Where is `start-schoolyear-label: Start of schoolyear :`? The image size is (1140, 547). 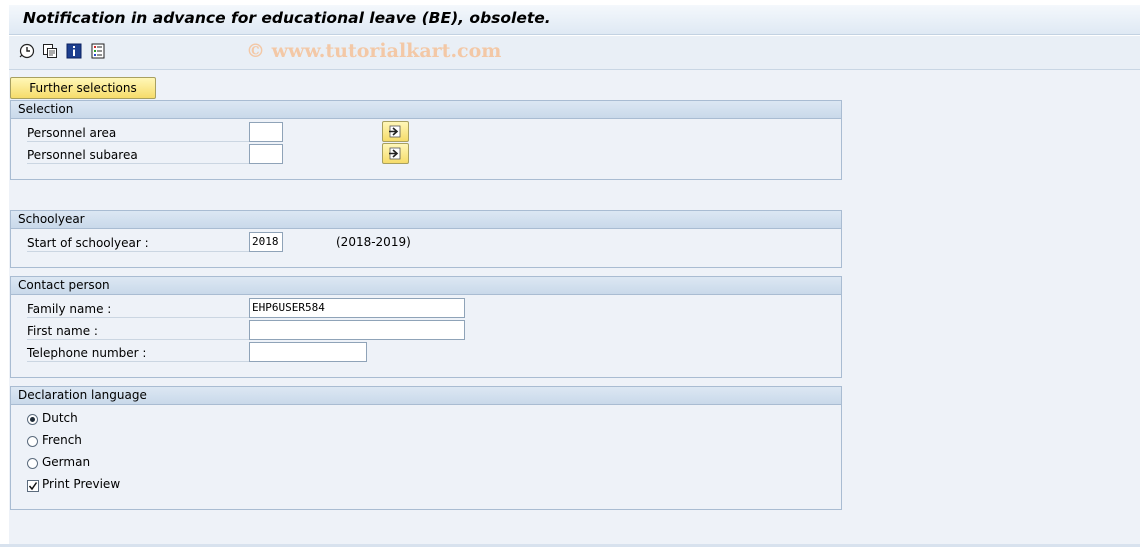
start-schoolyear-label: Start of schoolyear : is located at coordinates (138, 243).